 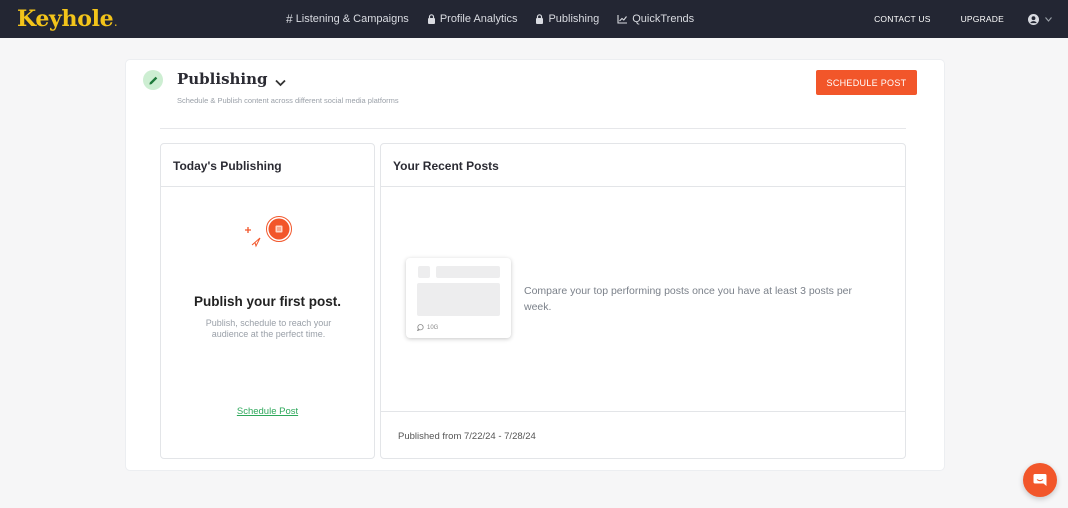 What do you see at coordinates (433, 327) in the screenshot?
I see `placeholder-stat-text: 10G` at bounding box center [433, 327].